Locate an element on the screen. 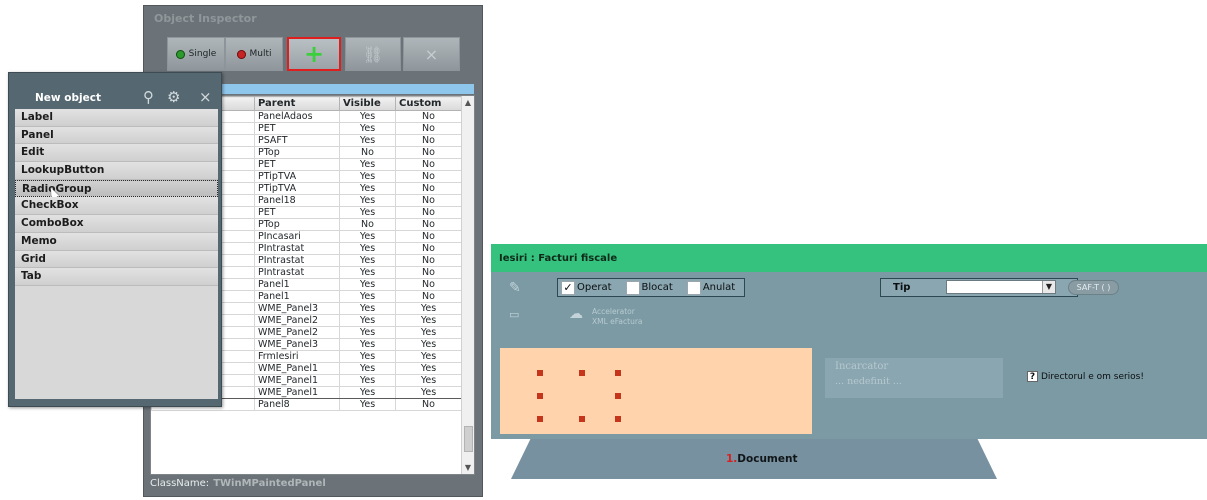 Image resolution: width=1207 pixels, height=500 pixels. checkbox-anulat: Anulat is located at coordinates (710, 287).